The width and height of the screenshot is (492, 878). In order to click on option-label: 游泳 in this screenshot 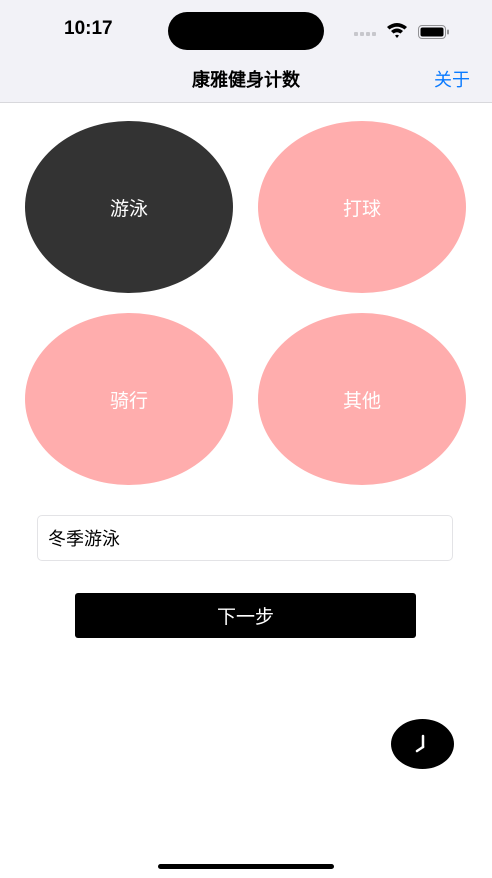, I will do `click(128, 208)`.